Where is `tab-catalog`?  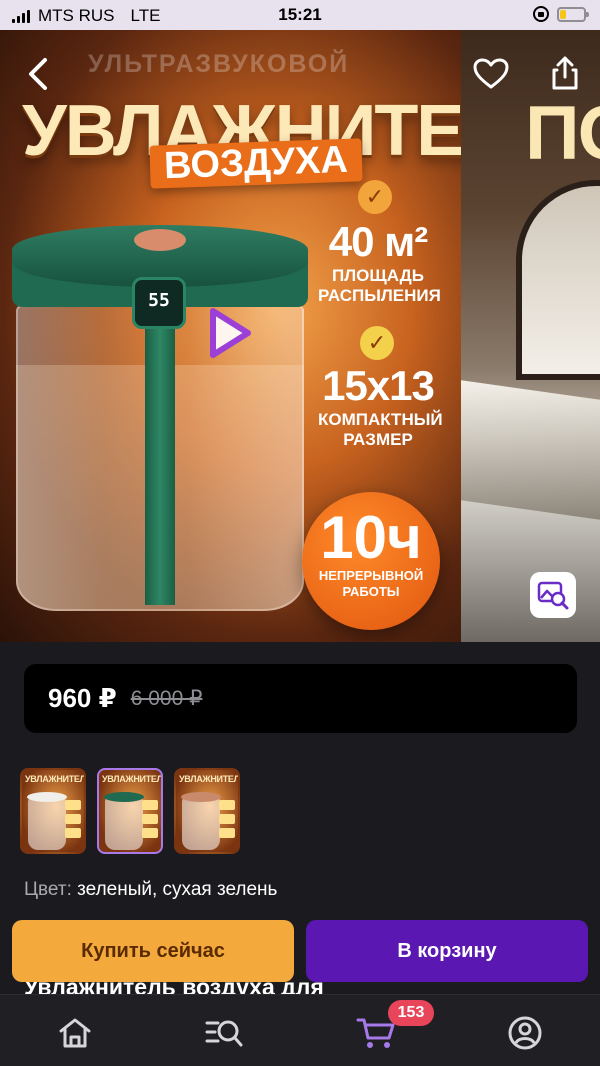 tab-catalog is located at coordinates (224, 1033).